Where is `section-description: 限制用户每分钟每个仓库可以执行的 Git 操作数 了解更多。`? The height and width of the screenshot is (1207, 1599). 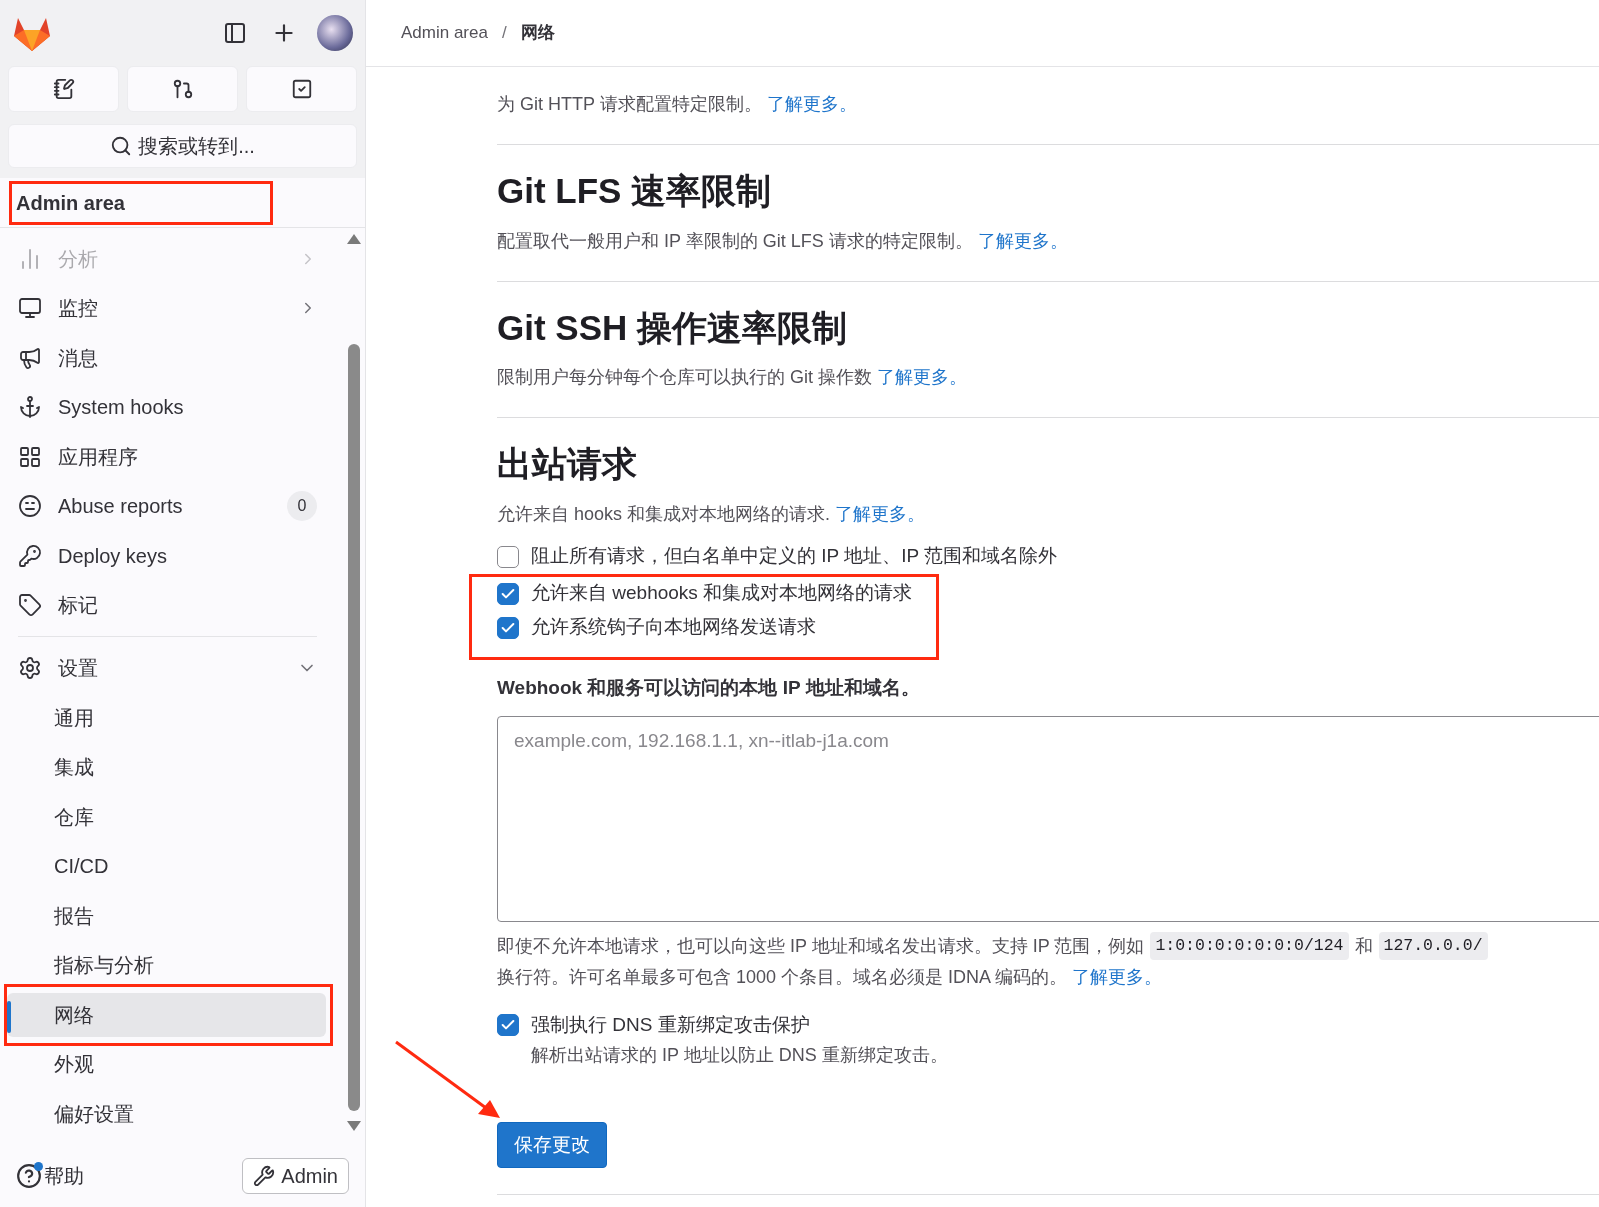
section-description: 限制用户每分钟每个仓库可以执行的 Git 操作数 了解更多。 is located at coordinates (733, 377).